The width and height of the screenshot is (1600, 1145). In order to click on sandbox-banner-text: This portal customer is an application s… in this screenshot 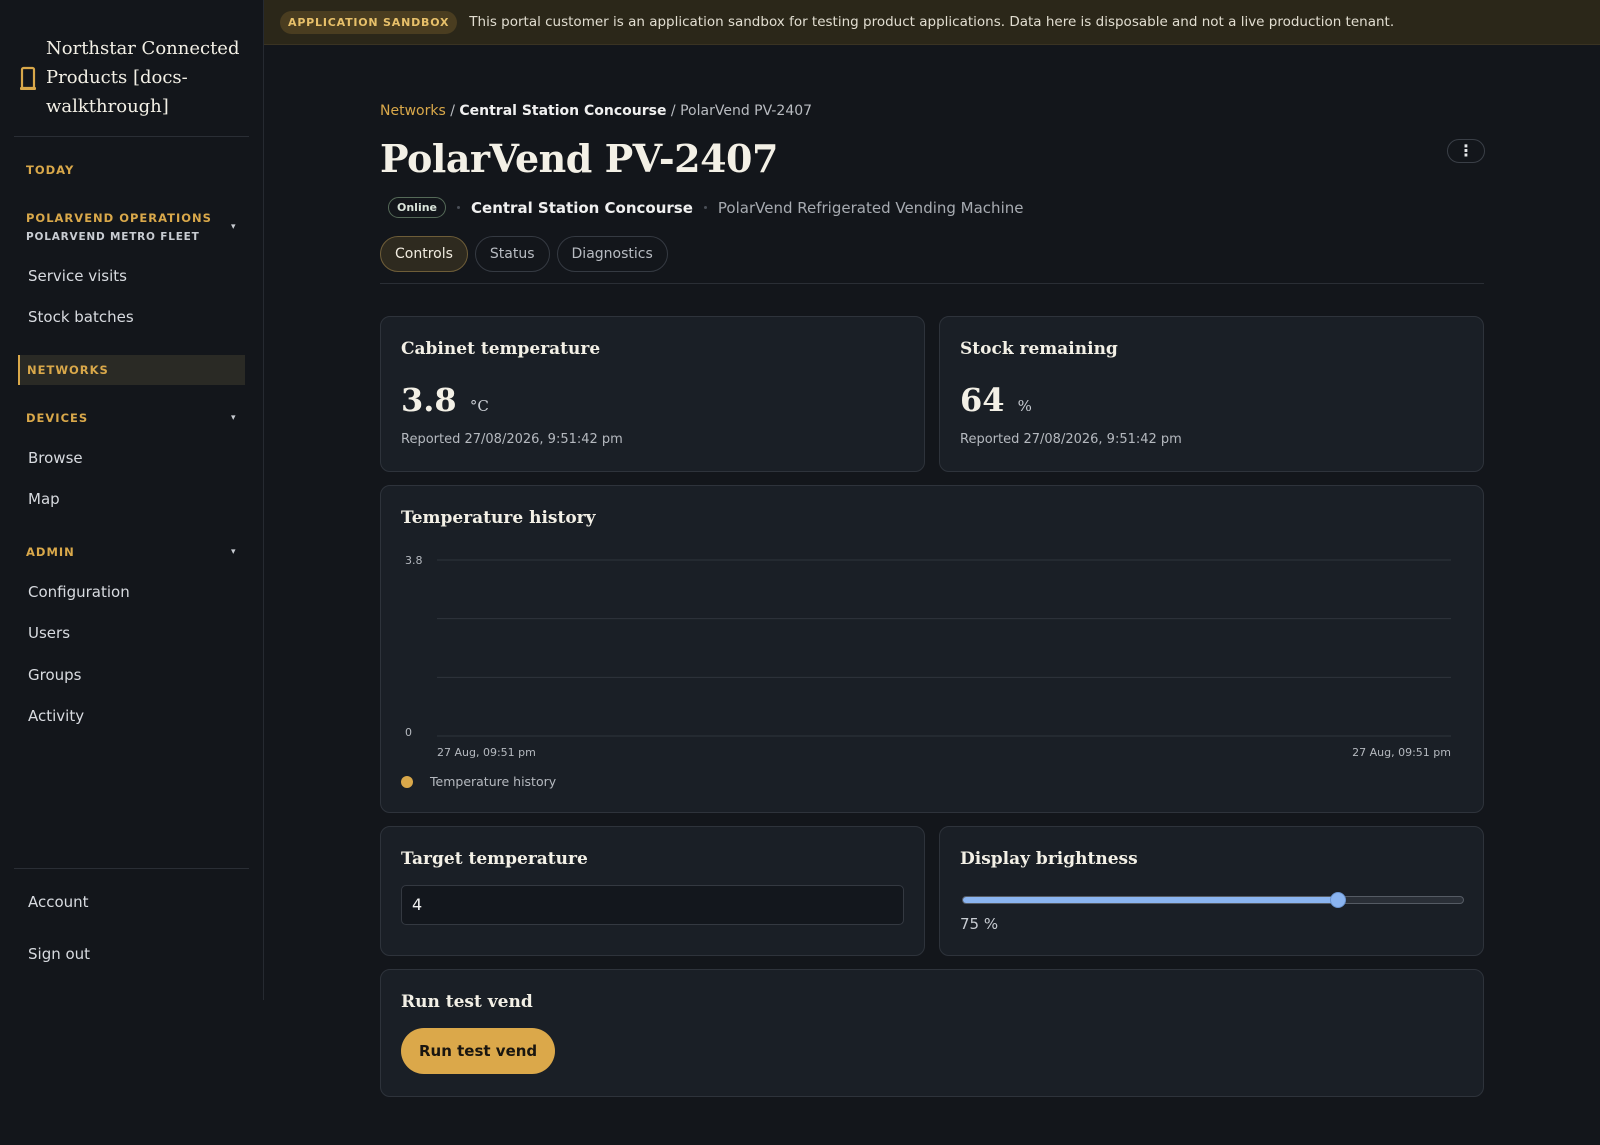, I will do `click(932, 22)`.